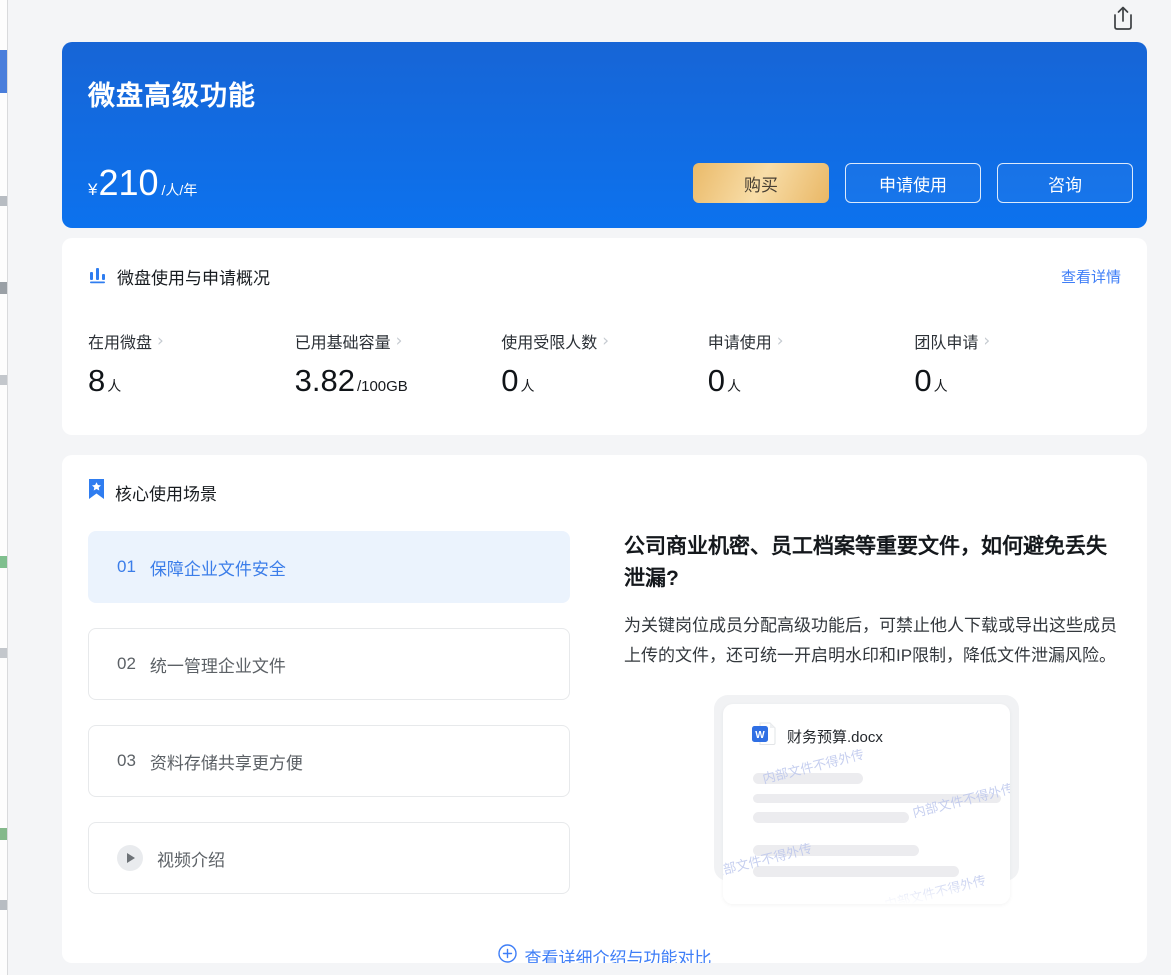  What do you see at coordinates (193, 278) in the screenshot?
I see `overview-title: 微盘使用与申请概况` at bounding box center [193, 278].